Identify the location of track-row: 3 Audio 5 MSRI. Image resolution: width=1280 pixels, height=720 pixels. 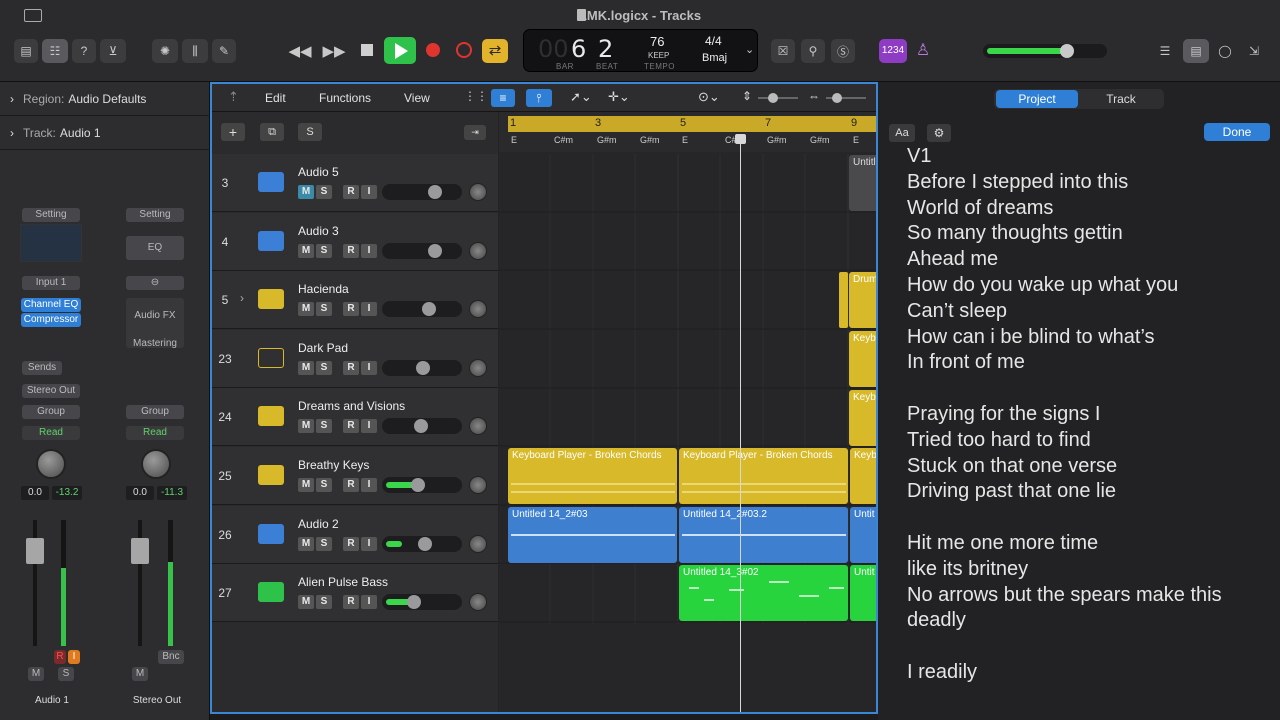
(355, 183).